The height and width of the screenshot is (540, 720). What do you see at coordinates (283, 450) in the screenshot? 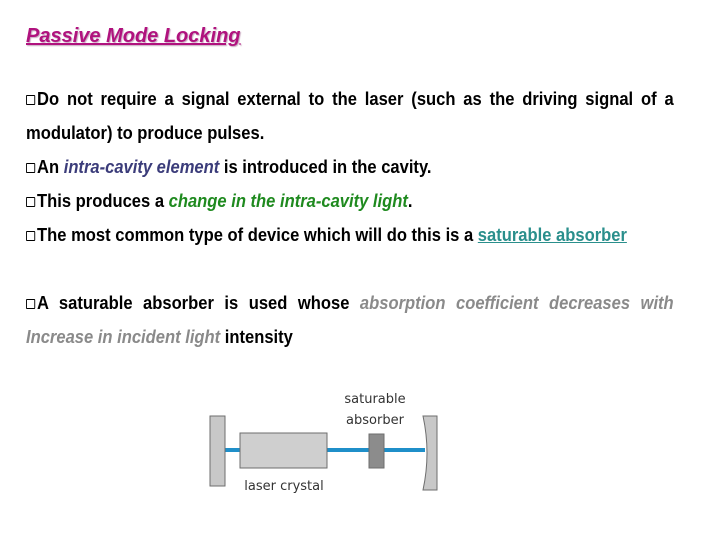
I see `laser-crystal` at bounding box center [283, 450].